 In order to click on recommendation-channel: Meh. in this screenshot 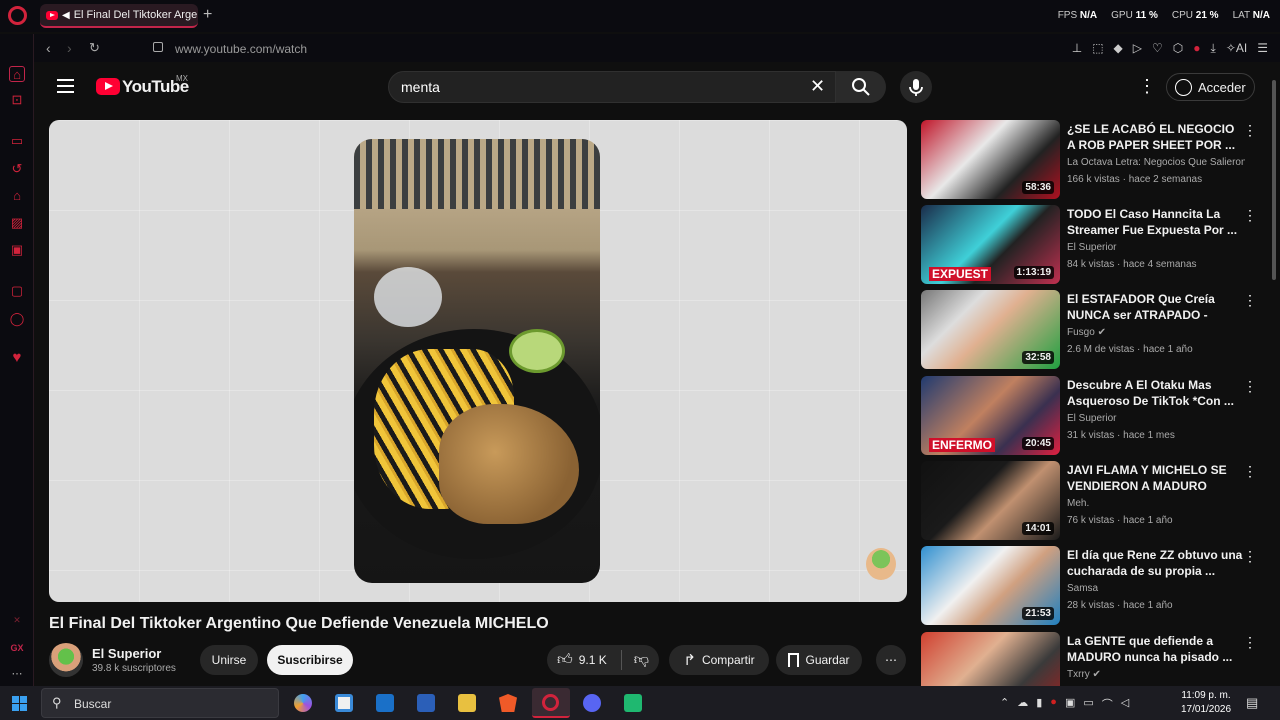, I will do `click(1156, 503)`.